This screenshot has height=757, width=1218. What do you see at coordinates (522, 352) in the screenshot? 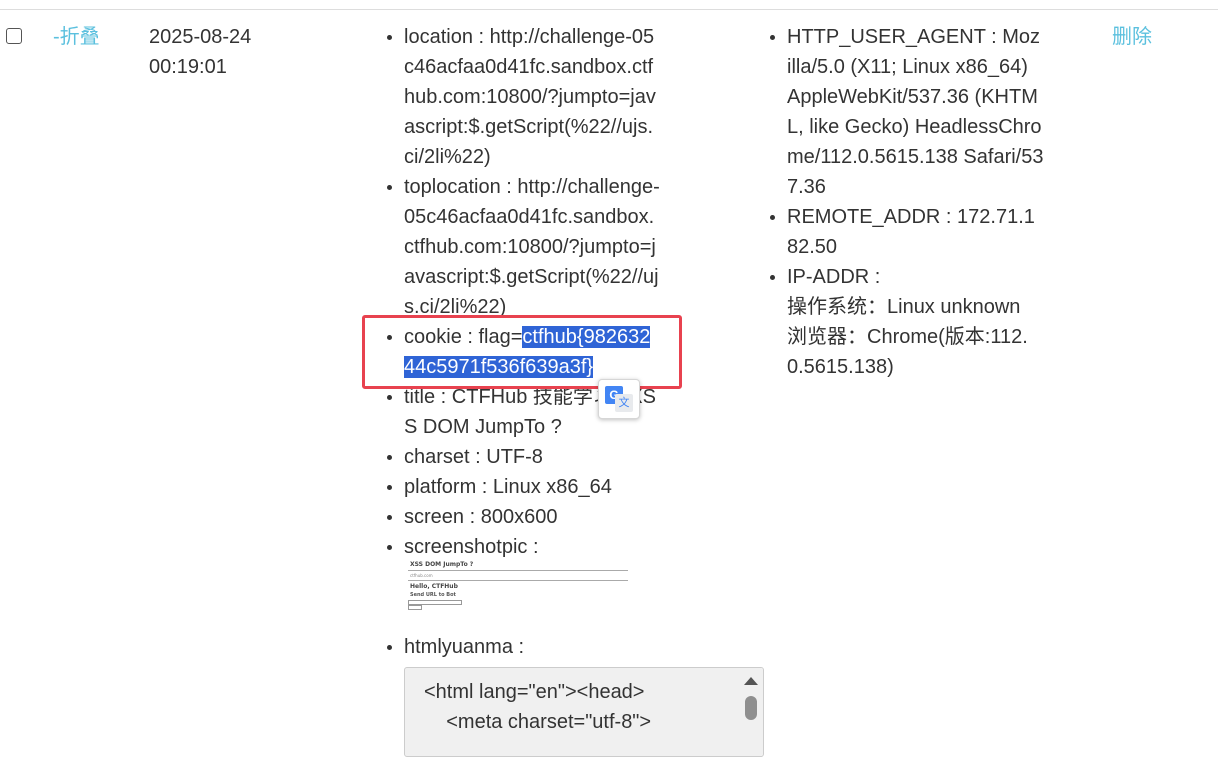
I see `annotation-highlight-box` at bounding box center [522, 352].